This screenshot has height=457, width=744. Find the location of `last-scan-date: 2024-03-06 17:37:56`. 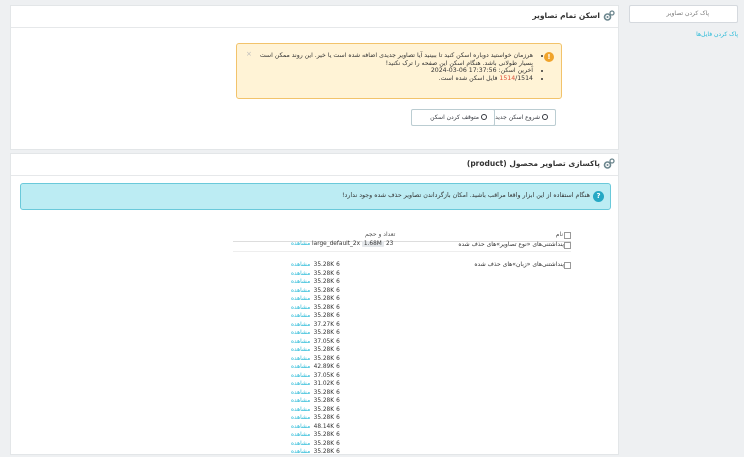

last-scan-date: 2024-03-06 17:37:56 is located at coordinates (463, 71).